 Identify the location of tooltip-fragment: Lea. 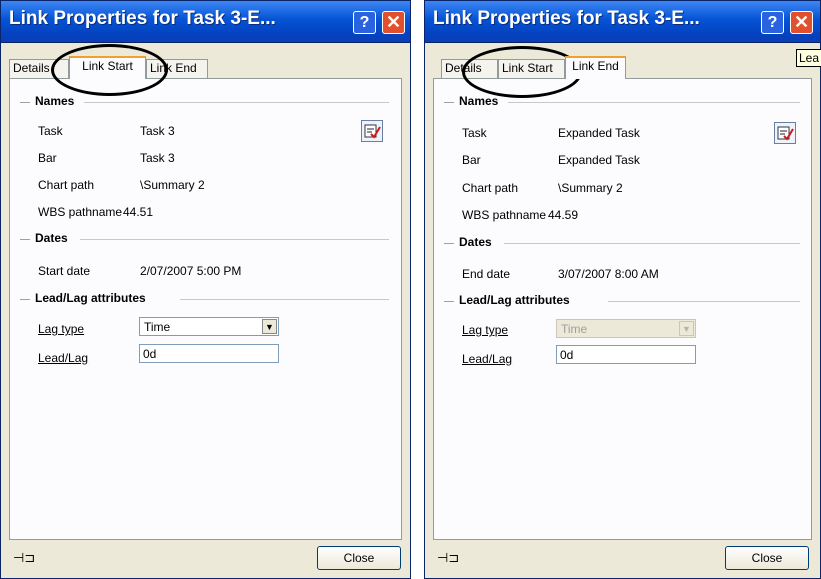
(808, 58).